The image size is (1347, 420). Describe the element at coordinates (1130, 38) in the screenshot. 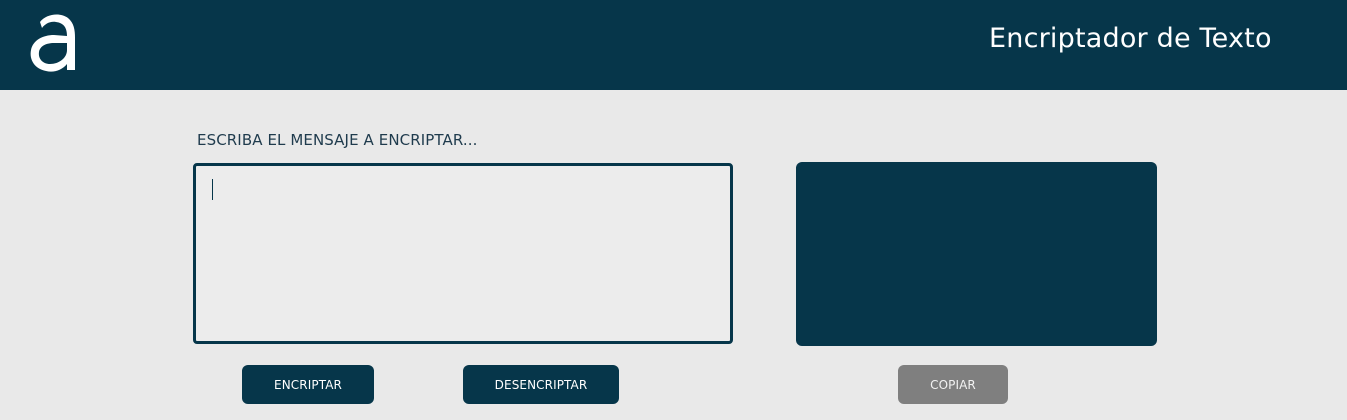

I see `app-title: Encriptador de Texto` at that location.